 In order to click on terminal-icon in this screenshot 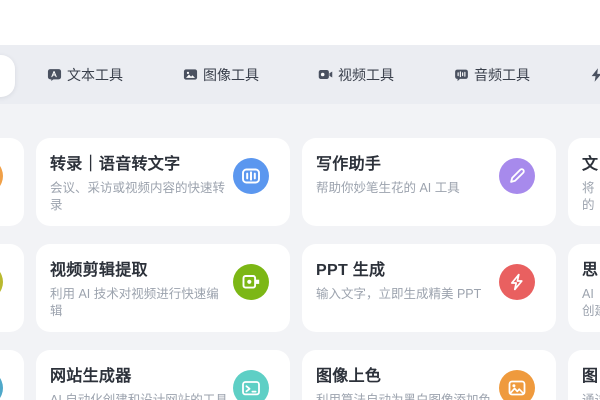, I will do `click(251, 385)`.